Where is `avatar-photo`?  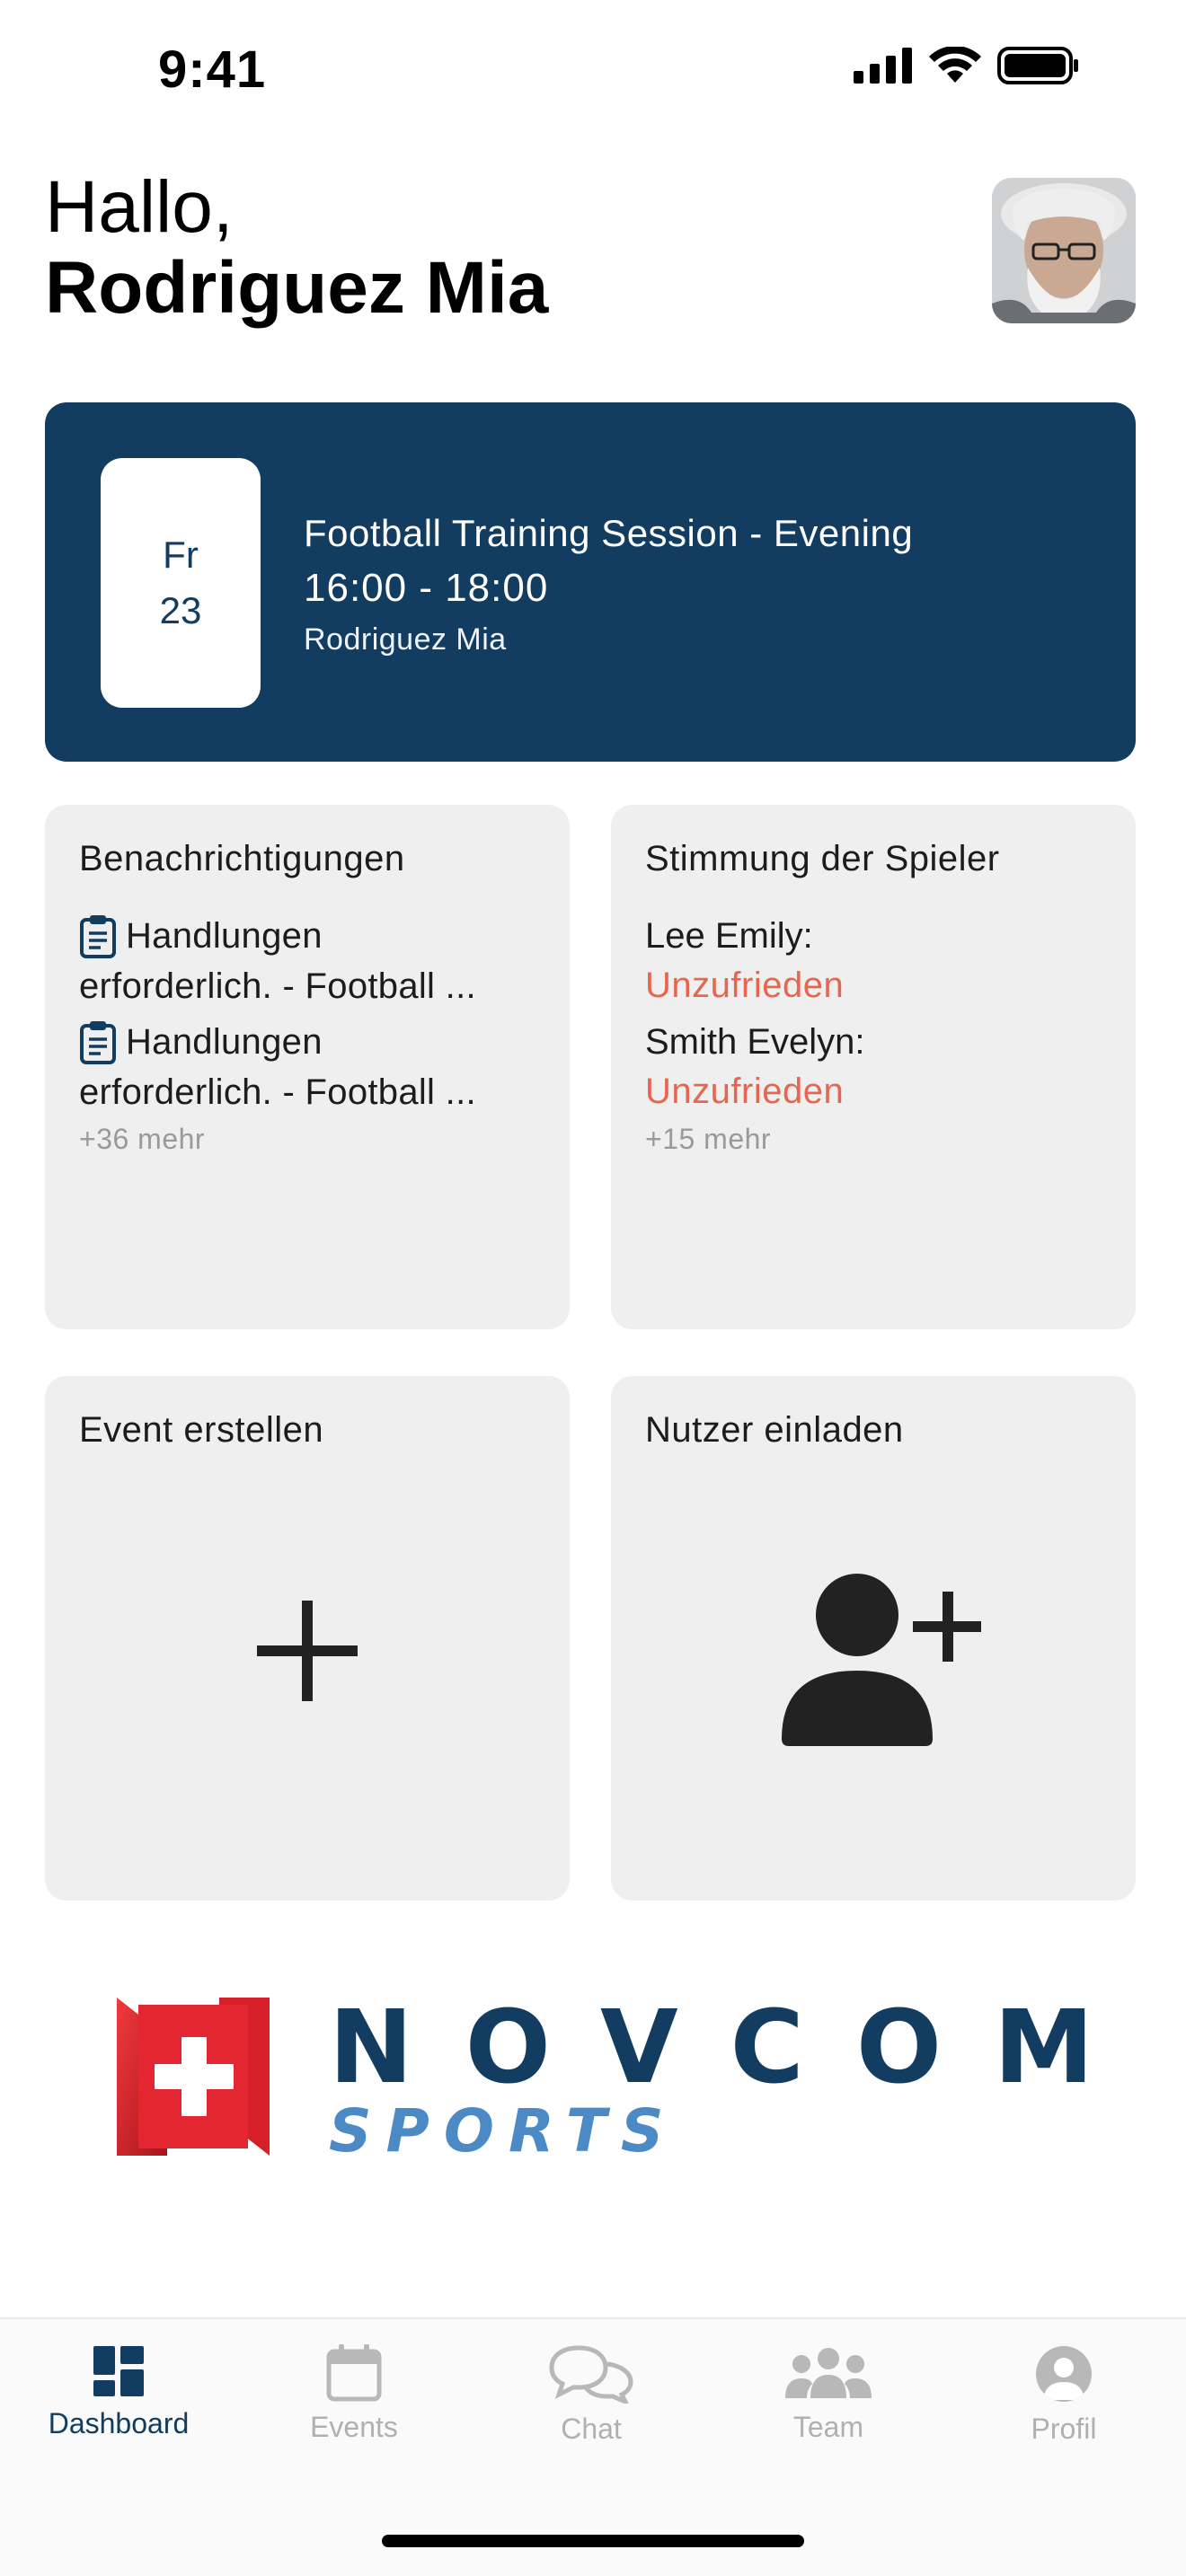 avatar-photo is located at coordinates (1064, 250).